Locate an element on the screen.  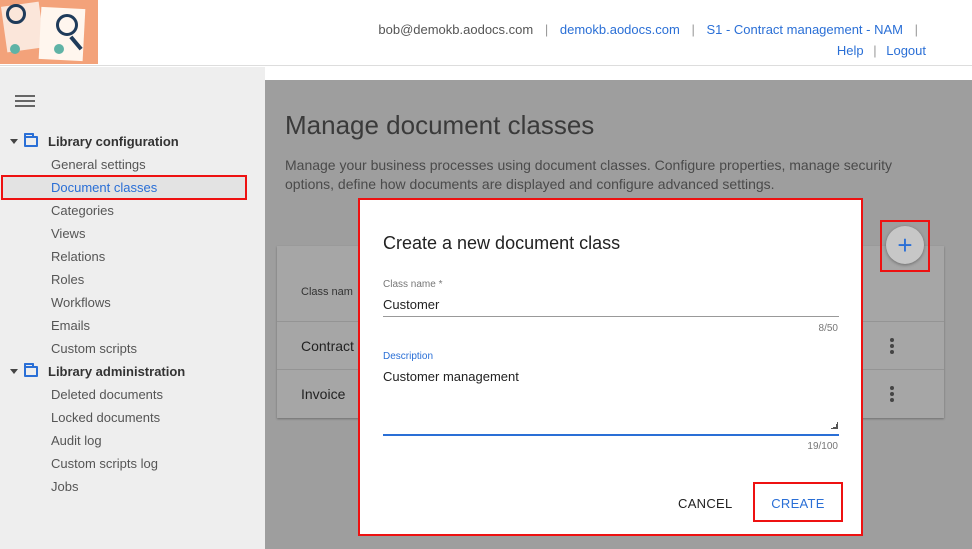
sidebar-item-custom-scripts-log: Custom scripts log is located at coordinates (104, 463).